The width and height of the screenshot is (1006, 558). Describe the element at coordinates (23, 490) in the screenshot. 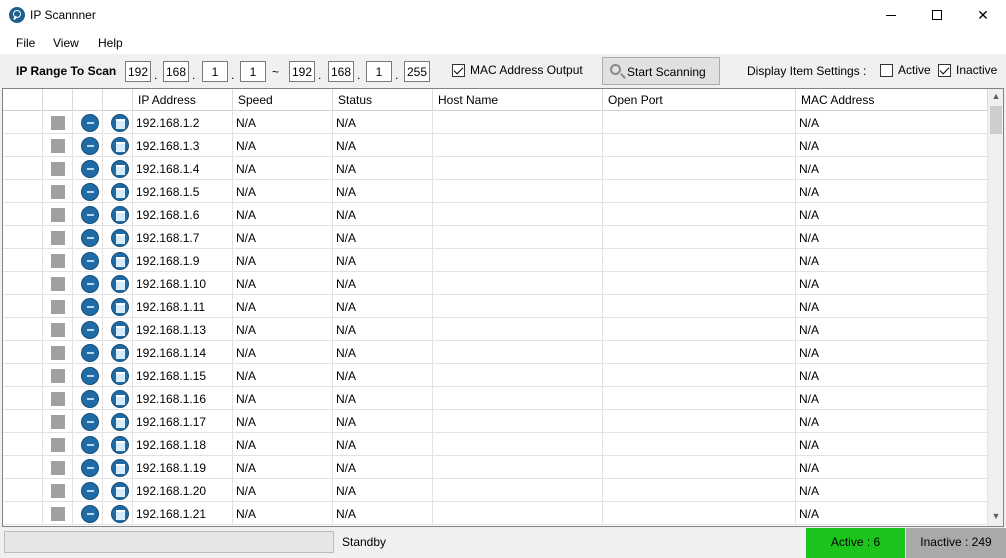

I see `row-indicator` at that location.